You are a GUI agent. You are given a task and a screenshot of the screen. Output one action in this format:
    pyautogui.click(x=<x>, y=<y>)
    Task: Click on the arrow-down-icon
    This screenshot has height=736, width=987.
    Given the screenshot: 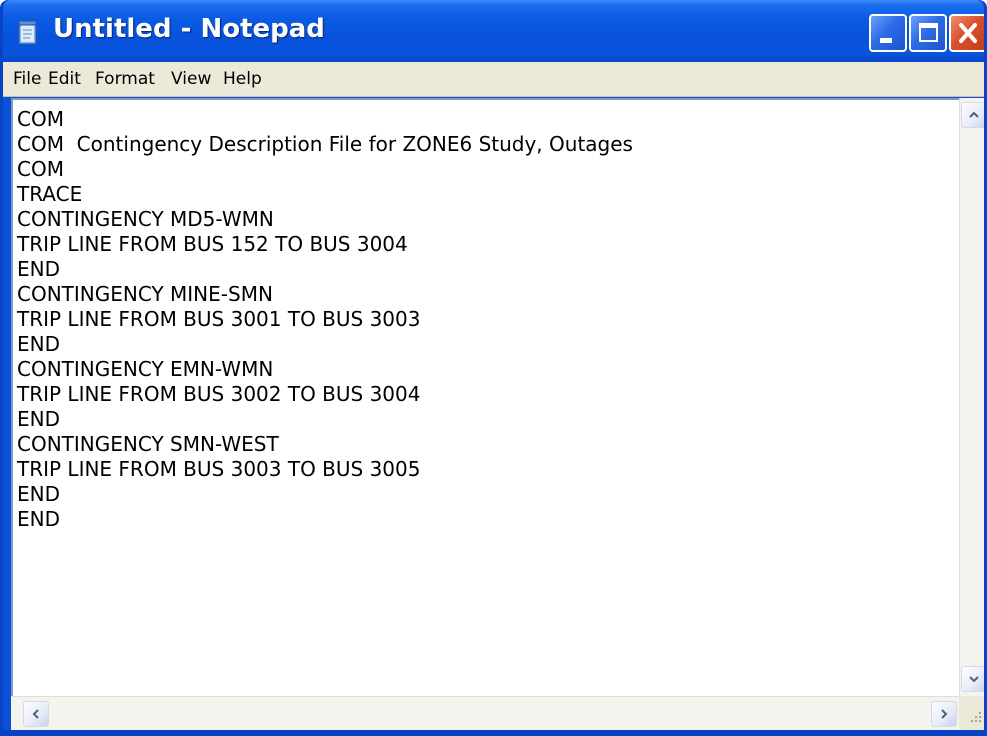 What is the action you would take?
    pyautogui.click(x=974, y=679)
    